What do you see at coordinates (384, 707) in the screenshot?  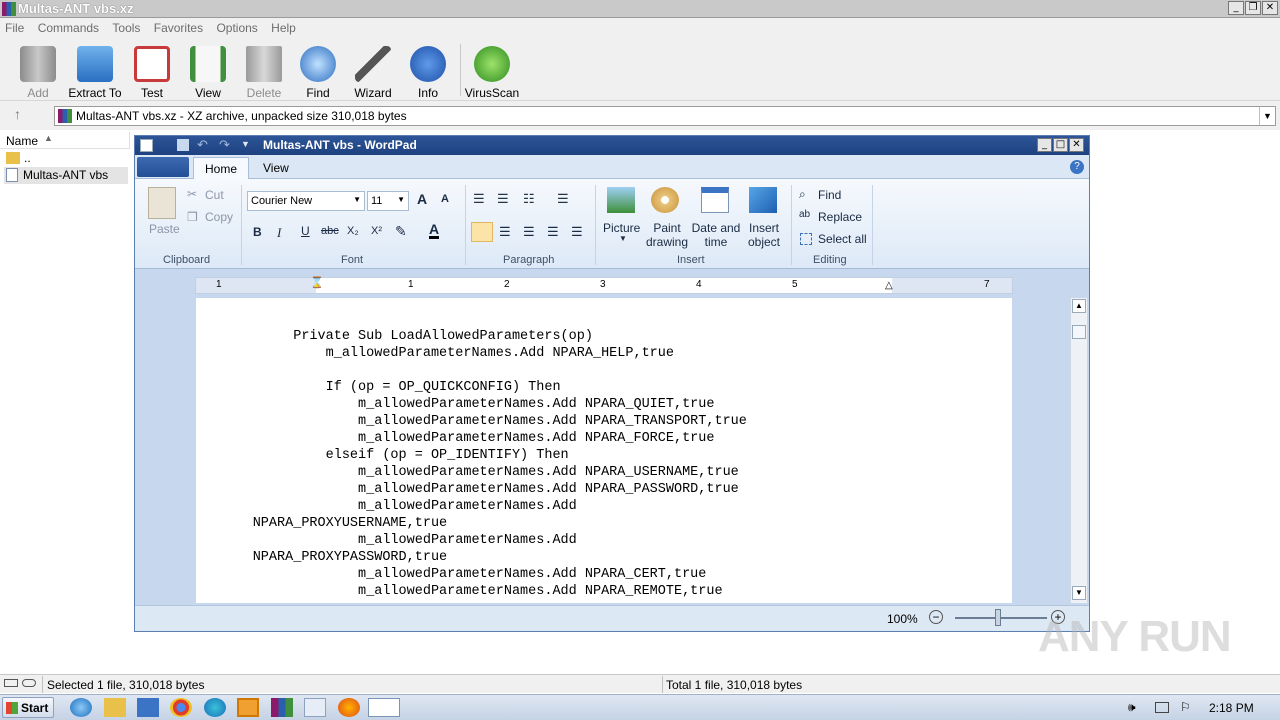 I see `wordpad-taskbar-icon` at bounding box center [384, 707].